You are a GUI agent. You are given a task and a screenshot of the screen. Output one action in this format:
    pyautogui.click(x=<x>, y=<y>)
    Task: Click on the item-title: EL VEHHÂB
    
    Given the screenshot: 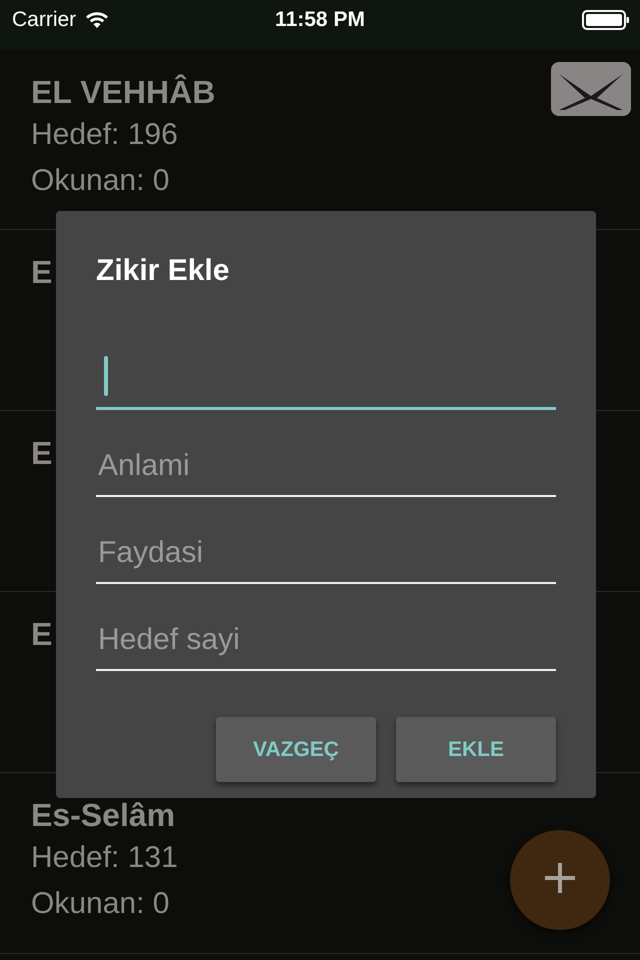 What is the action you would take?
    pyautogui.click(x=123, y=92)
    